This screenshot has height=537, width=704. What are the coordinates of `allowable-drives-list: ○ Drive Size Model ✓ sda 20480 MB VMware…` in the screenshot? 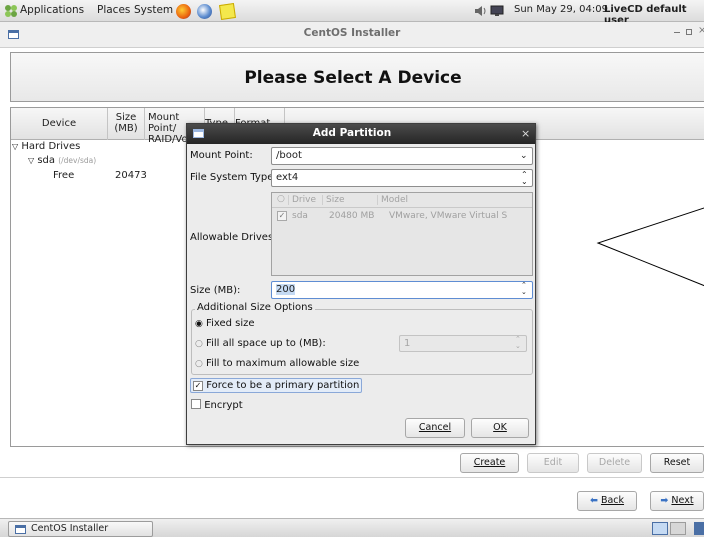 It's located at (402, 234).